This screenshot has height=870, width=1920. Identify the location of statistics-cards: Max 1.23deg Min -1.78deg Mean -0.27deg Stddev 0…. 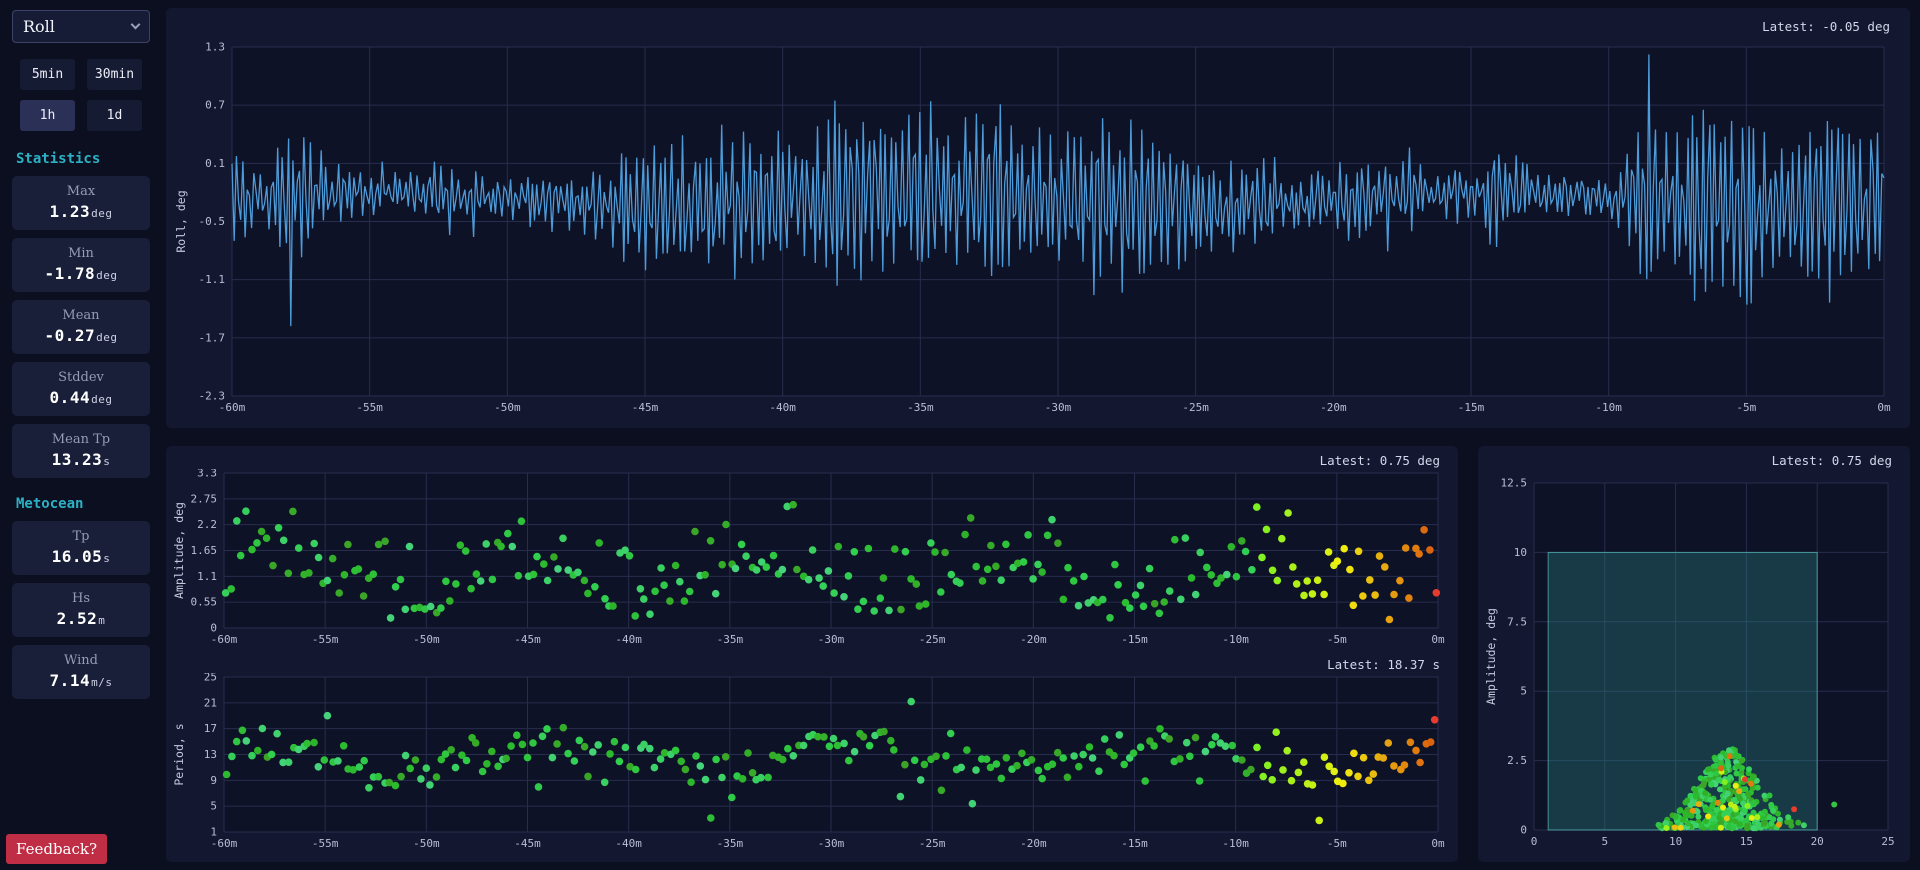
(81, 327).